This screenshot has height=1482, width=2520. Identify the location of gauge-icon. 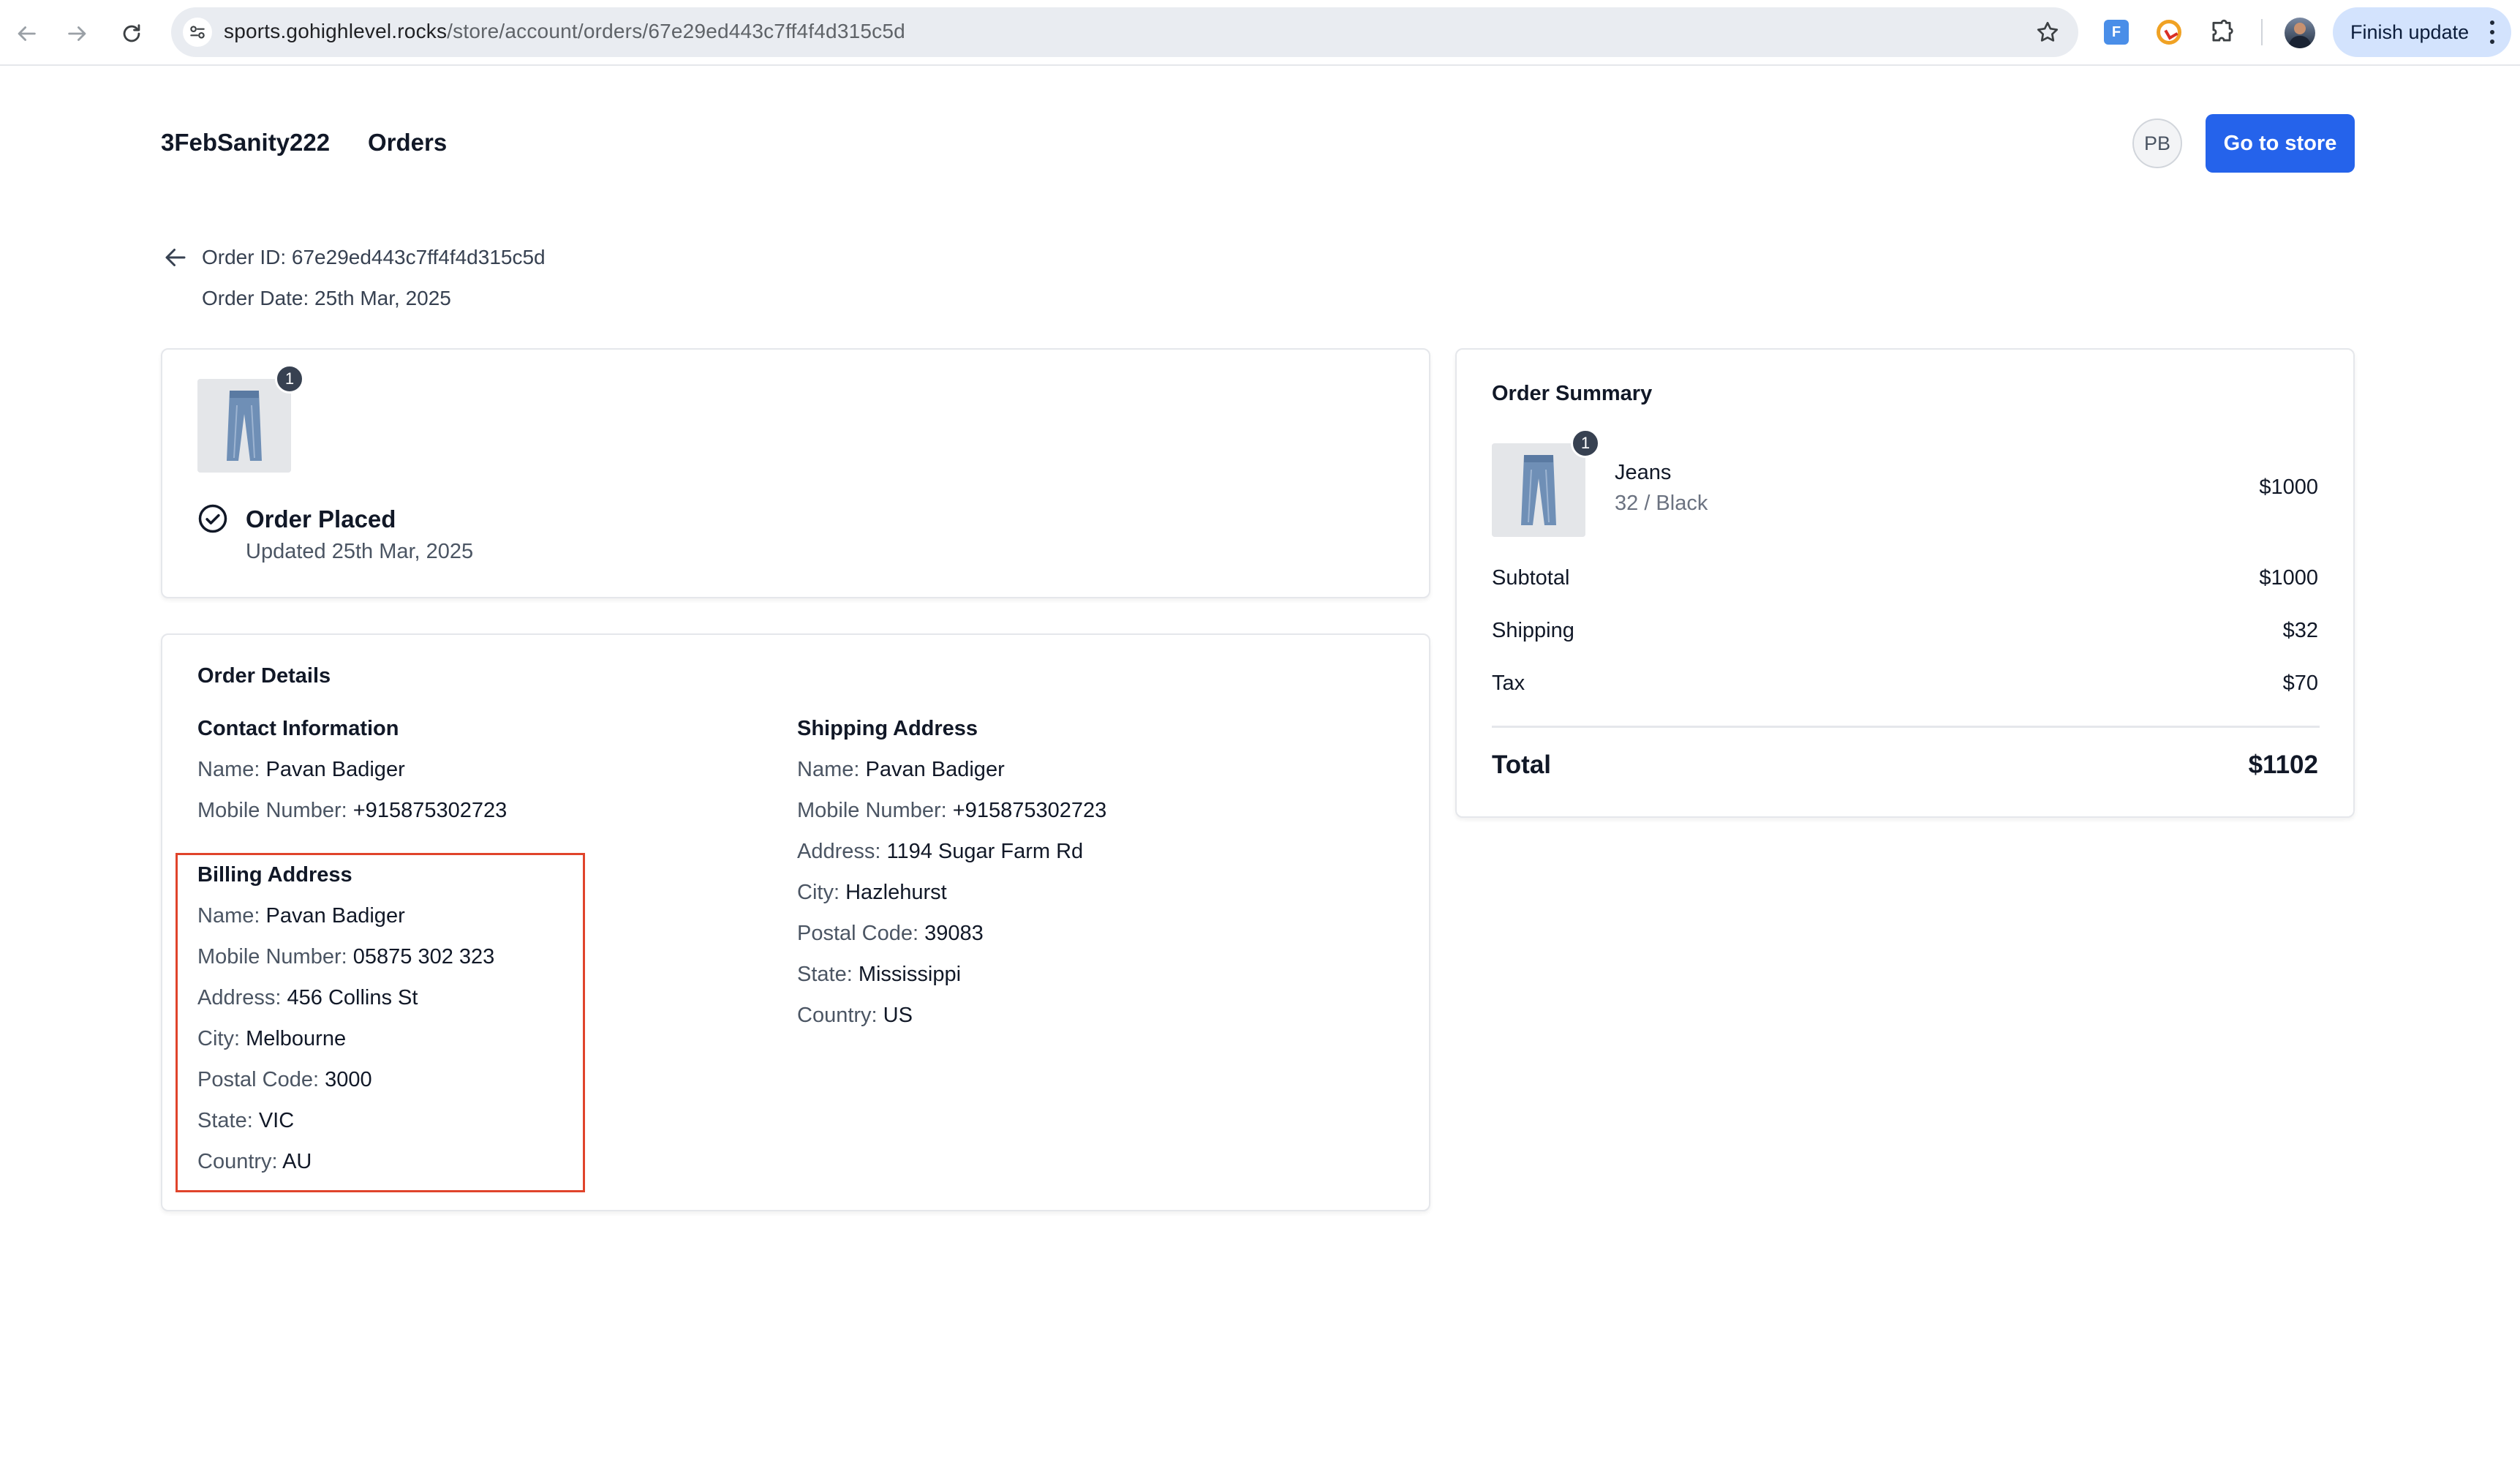
(2169, 32).